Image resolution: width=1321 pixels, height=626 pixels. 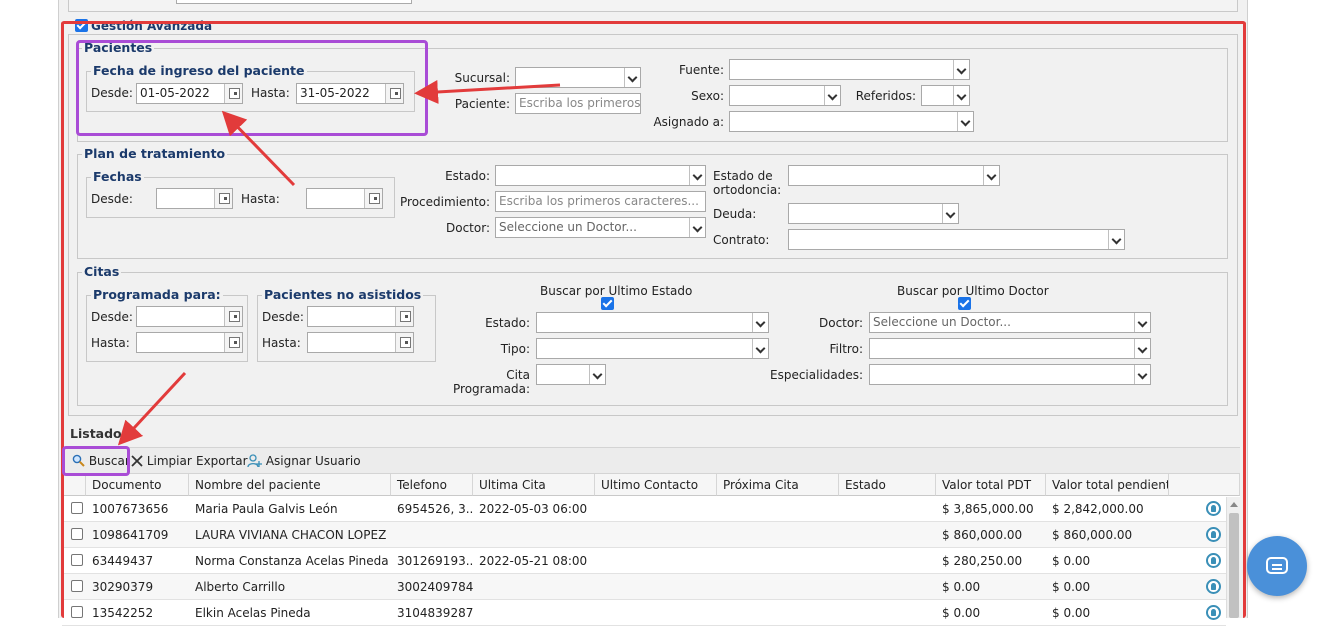 I want to click on annotation-purple-box-fecha-ingreso, so click(x=252, y=88).